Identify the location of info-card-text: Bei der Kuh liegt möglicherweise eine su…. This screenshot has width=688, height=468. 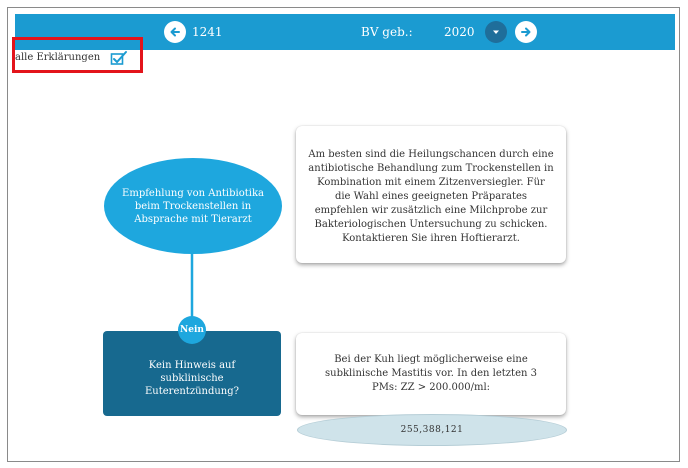
(431, 373).